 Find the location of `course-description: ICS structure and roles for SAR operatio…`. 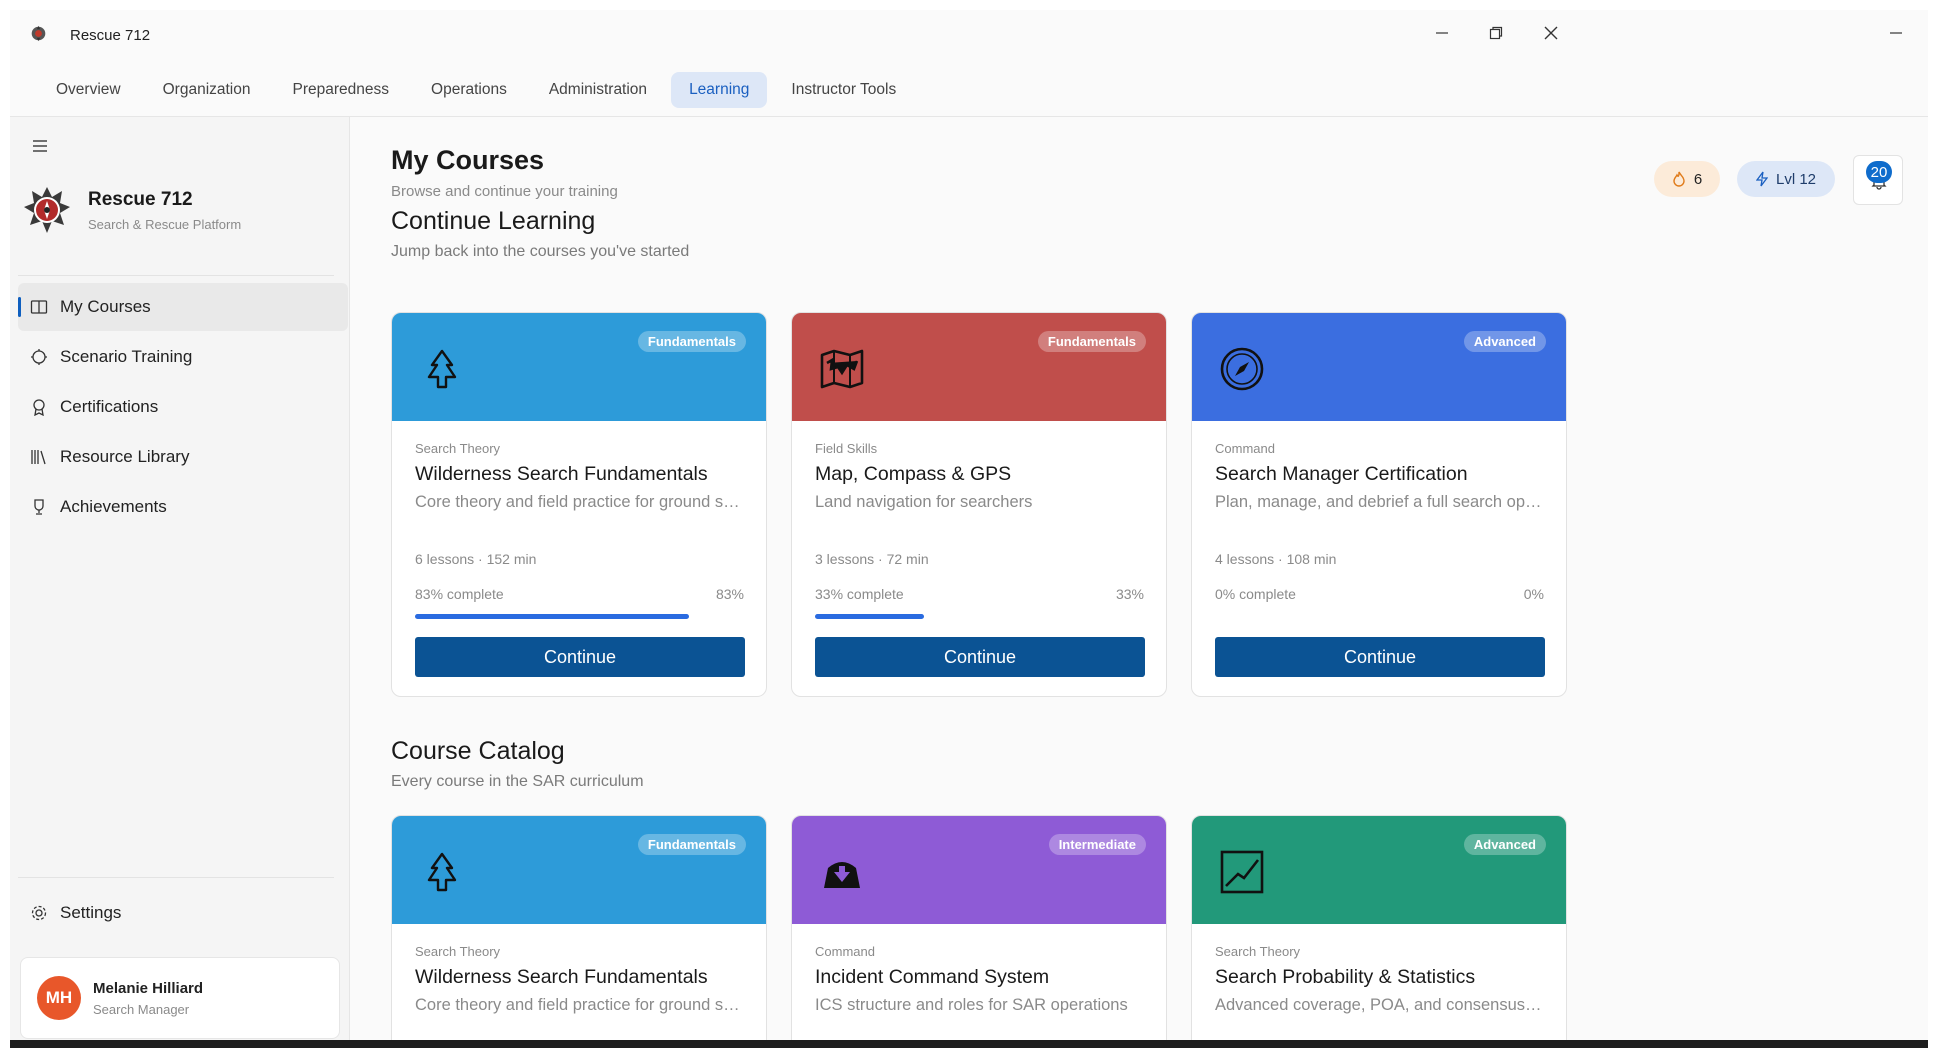

course-description: ICS structure and roles for SAR operatio… is located at coordinates (971, 1005).